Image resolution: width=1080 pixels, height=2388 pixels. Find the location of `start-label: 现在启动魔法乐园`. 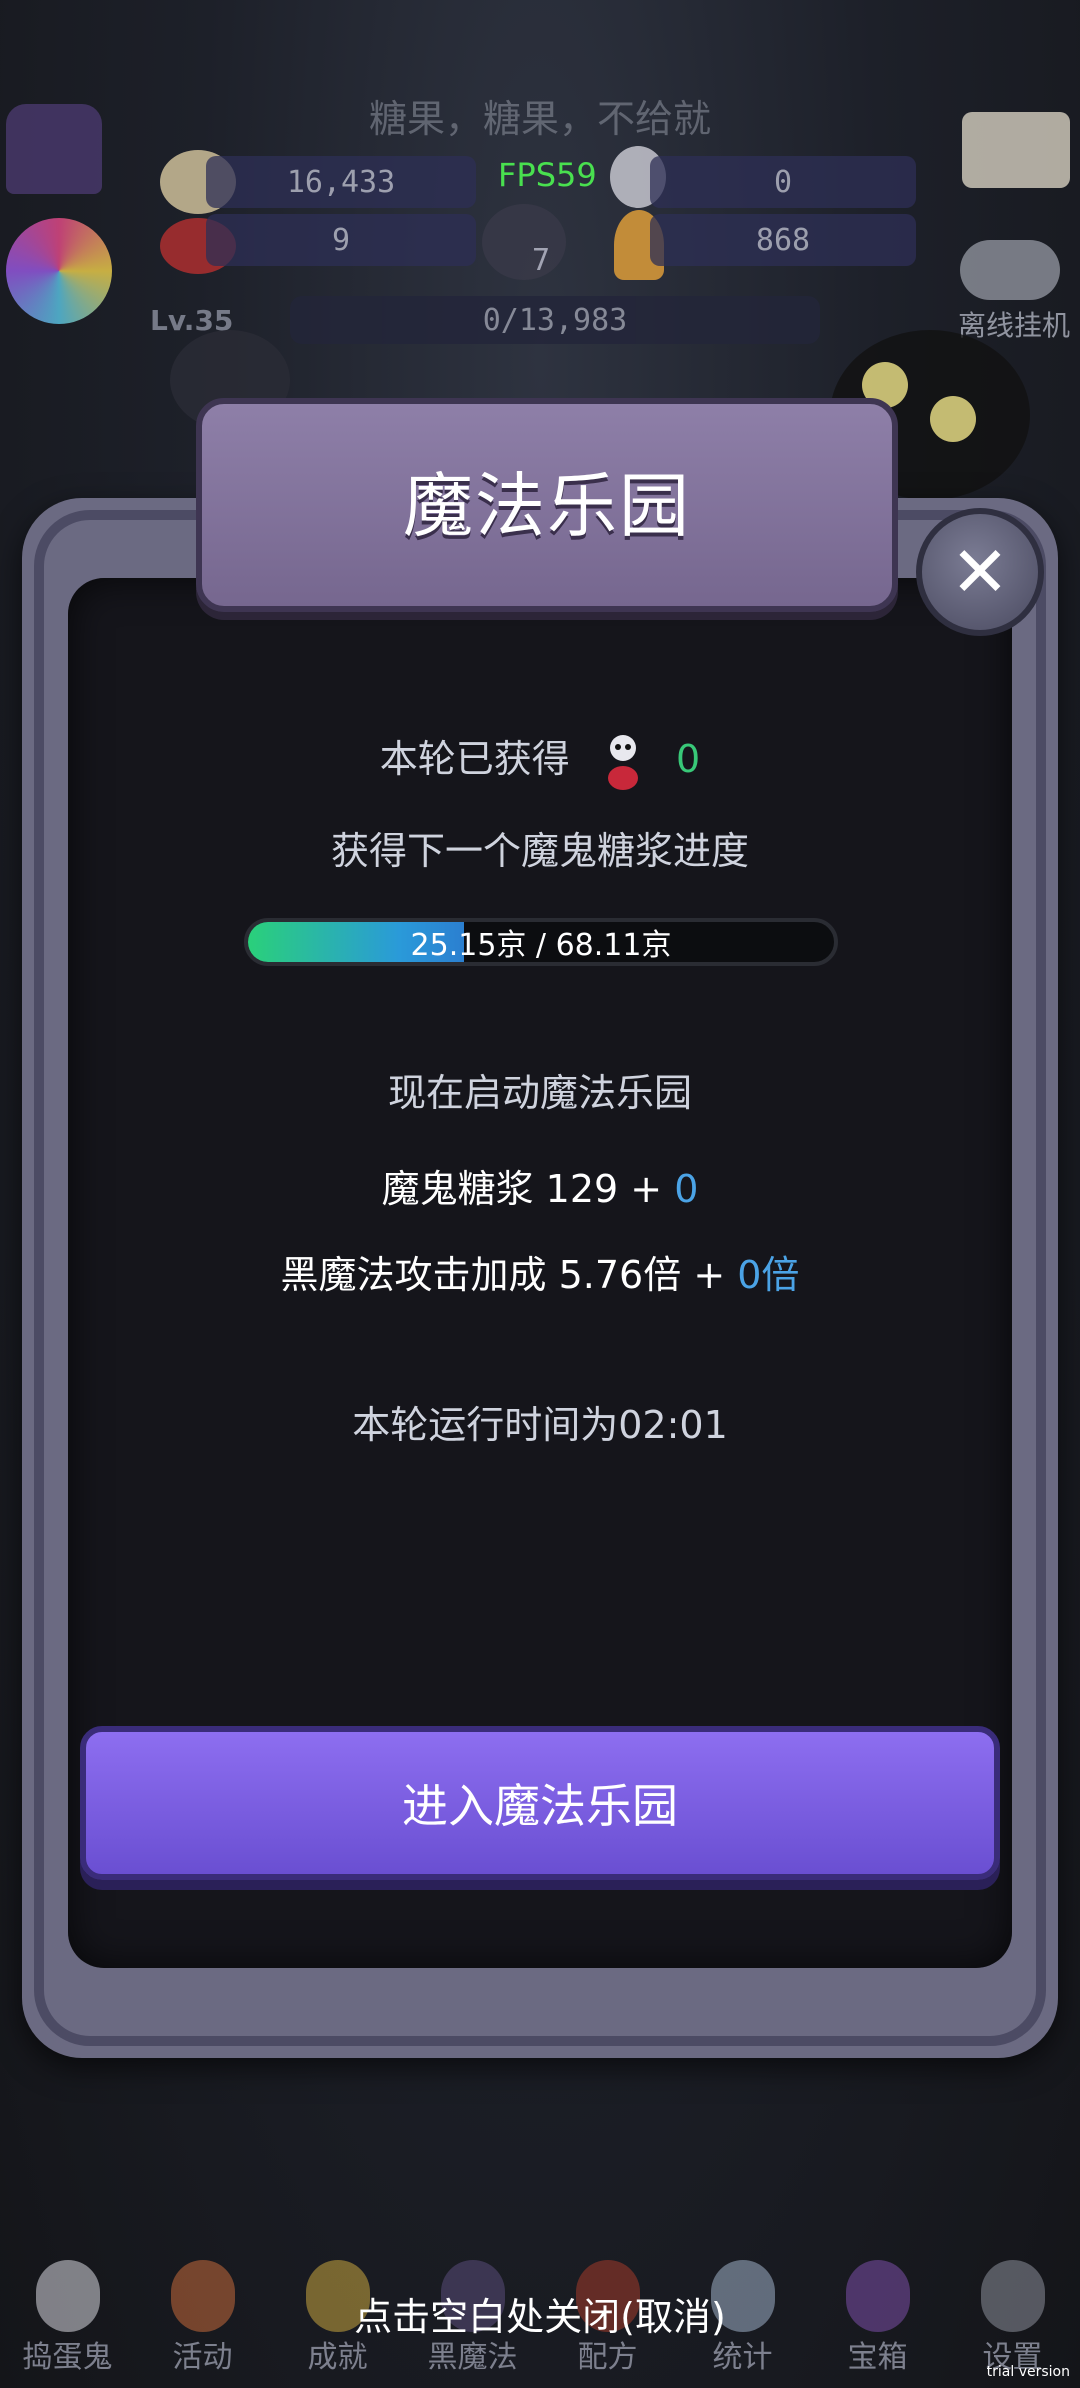

start-label: 现在启动魔法乐园 is located at coordinates (539, 1093).